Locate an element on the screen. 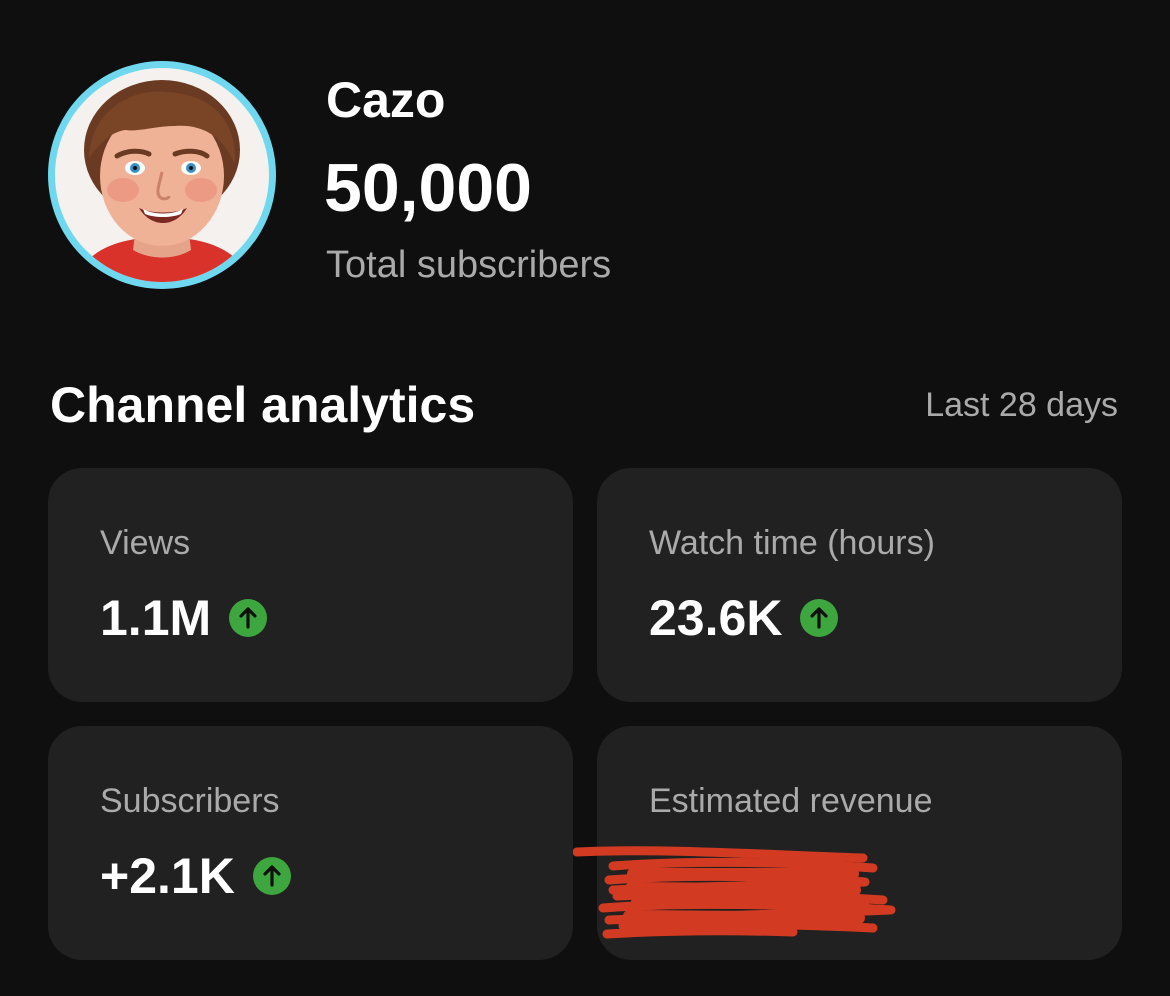 The height and width of the screenshot is (996, 1170). card-value-row: +2.1K is located at coordinates (195, 876).